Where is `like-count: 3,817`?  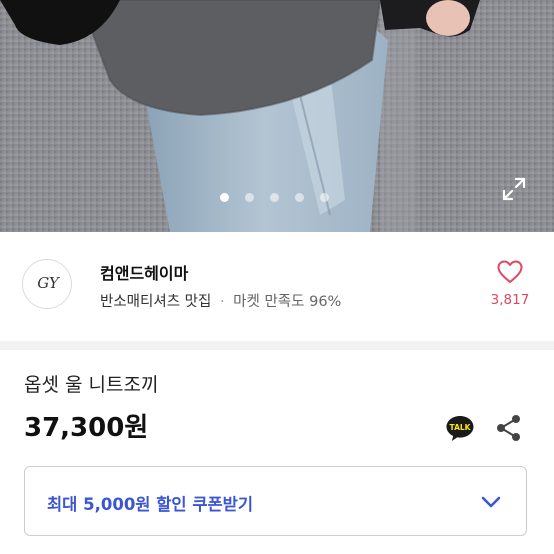
like-count: 3,817 is located at coordinates (510, 300).